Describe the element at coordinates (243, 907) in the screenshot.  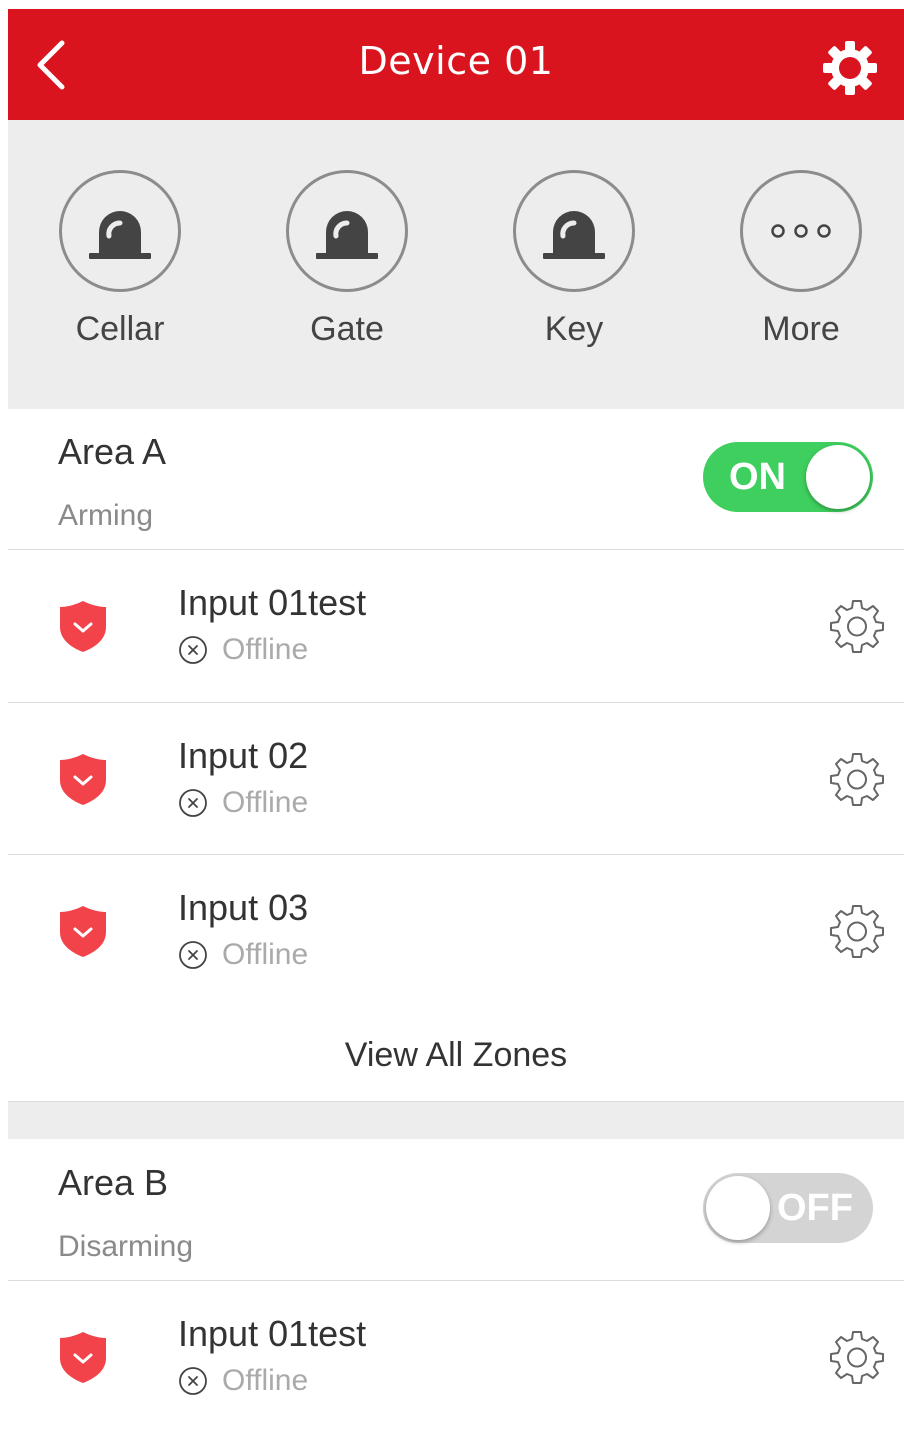
I see `zone-name: Input 03` at that location.